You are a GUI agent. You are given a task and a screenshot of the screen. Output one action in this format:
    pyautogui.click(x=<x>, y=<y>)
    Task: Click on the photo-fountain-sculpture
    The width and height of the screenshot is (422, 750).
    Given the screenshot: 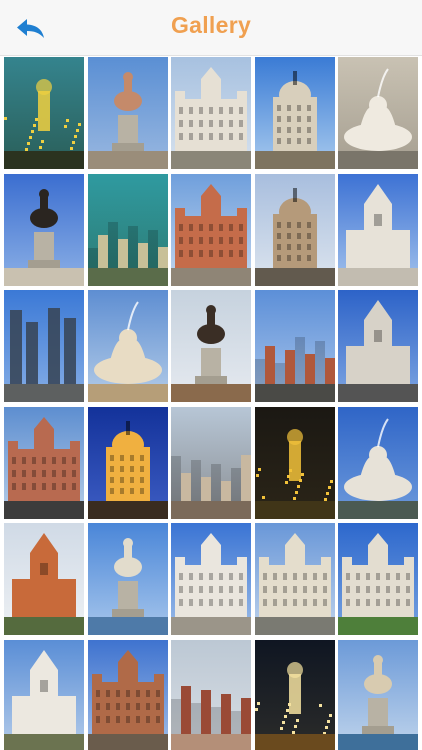 What is the action you would take?
    pyautogui.click(x=378, y=113)
    